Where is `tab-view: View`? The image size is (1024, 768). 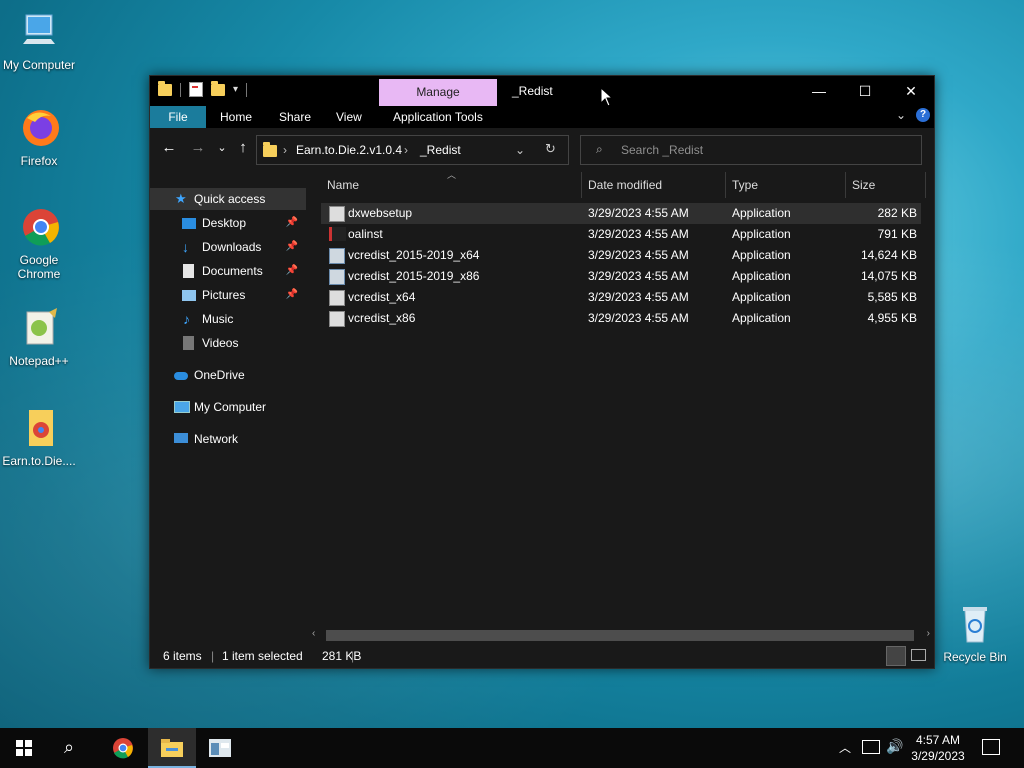 tab-view: View is located at coordinates (349, 117).